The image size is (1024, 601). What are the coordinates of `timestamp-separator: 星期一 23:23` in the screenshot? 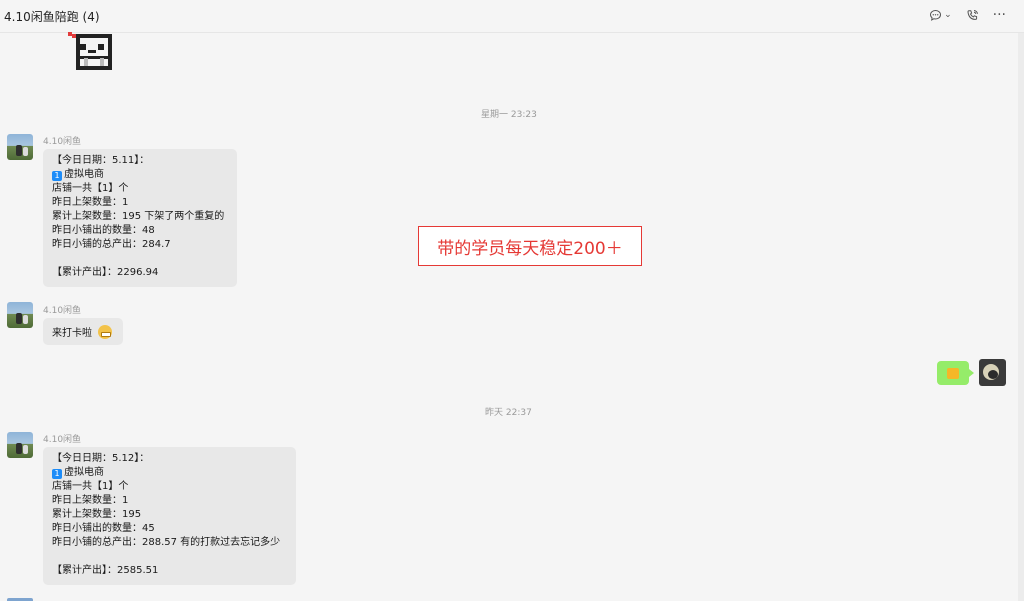 It's located at (509, 115).